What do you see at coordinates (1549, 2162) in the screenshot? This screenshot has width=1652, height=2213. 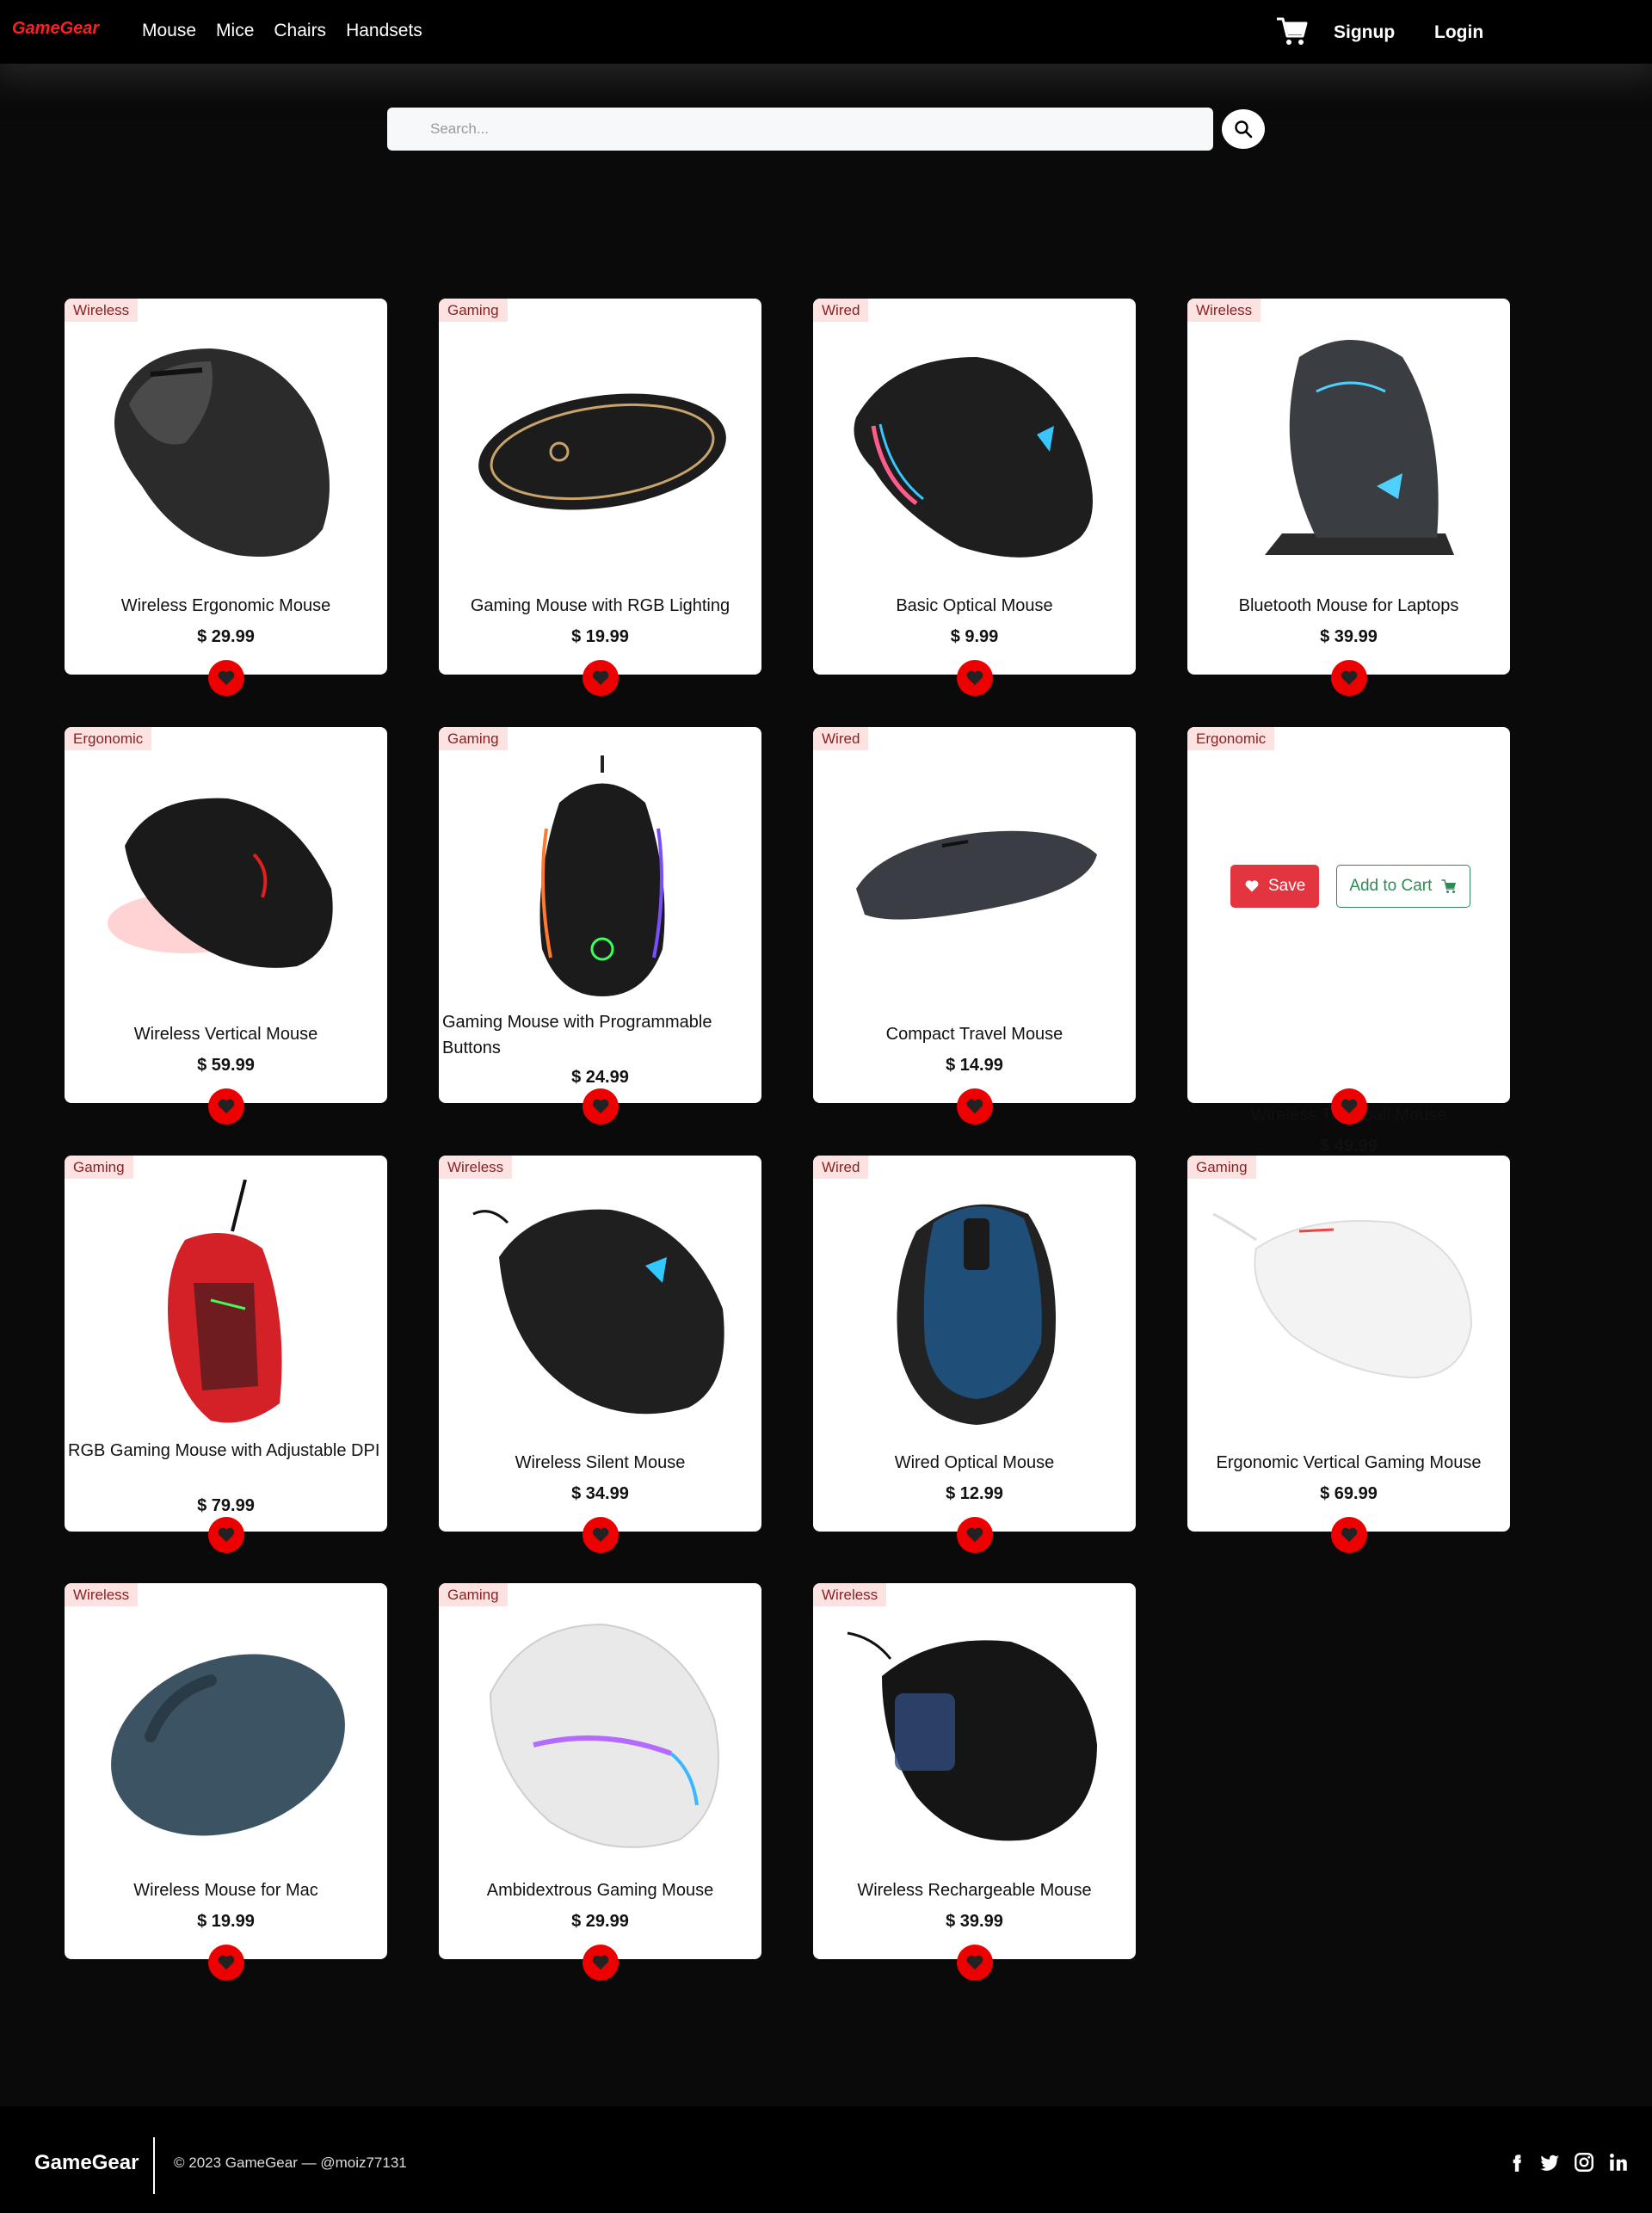 I see `twitter-icon` at bounding box center [1549, 2162].